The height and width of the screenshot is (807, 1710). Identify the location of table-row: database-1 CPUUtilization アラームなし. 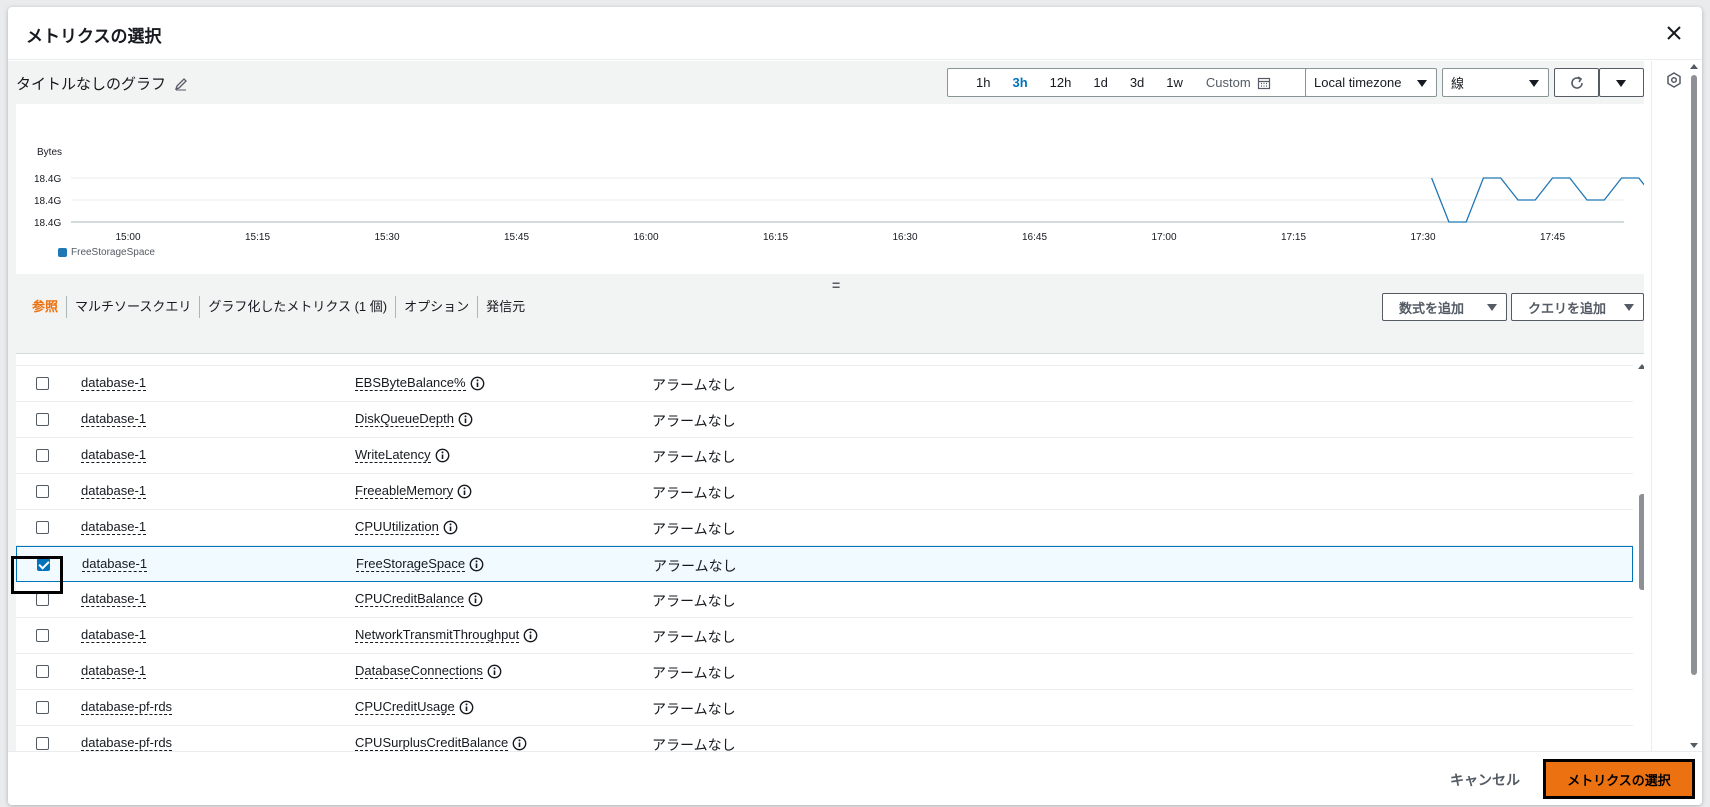
(824, 528).